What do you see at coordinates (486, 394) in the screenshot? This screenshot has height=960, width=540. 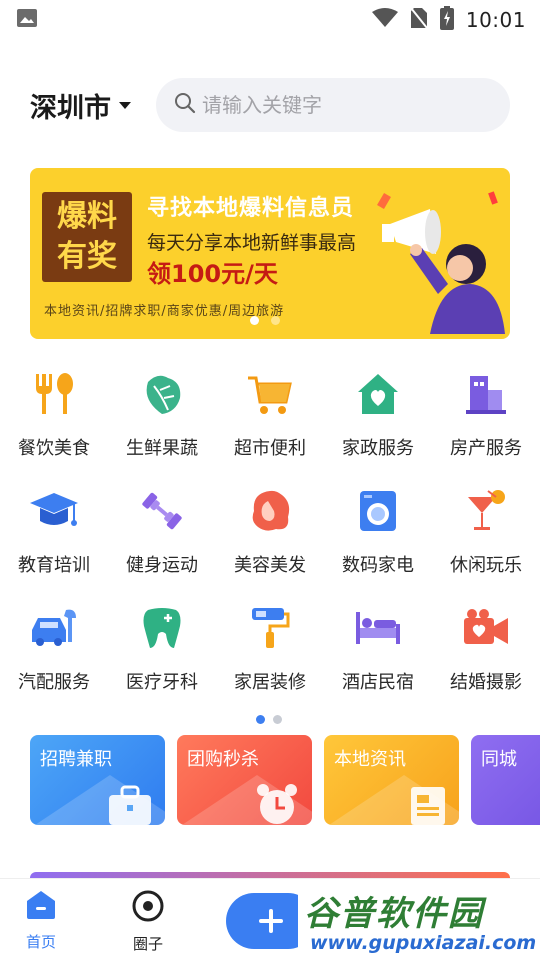 I see `building-icon` at bounding box center [486, 394].